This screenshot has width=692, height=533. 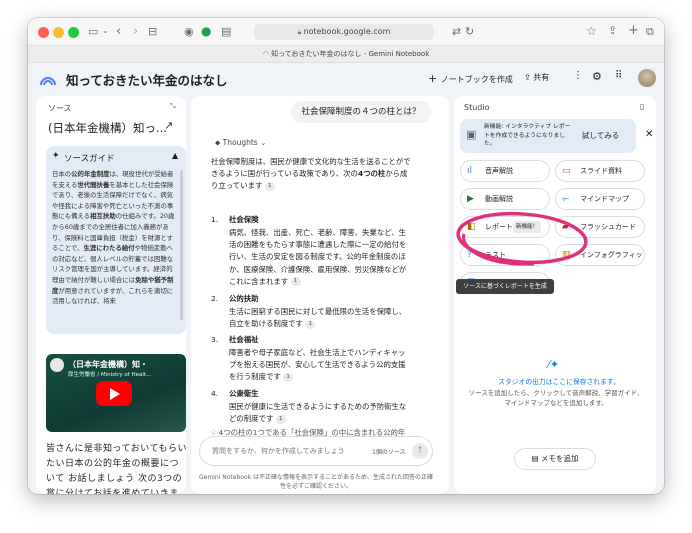 What do you see at coordinates (469, 31) in the screenshot?
I see `reload-icon: ↻` at bounding box center [469, 31].